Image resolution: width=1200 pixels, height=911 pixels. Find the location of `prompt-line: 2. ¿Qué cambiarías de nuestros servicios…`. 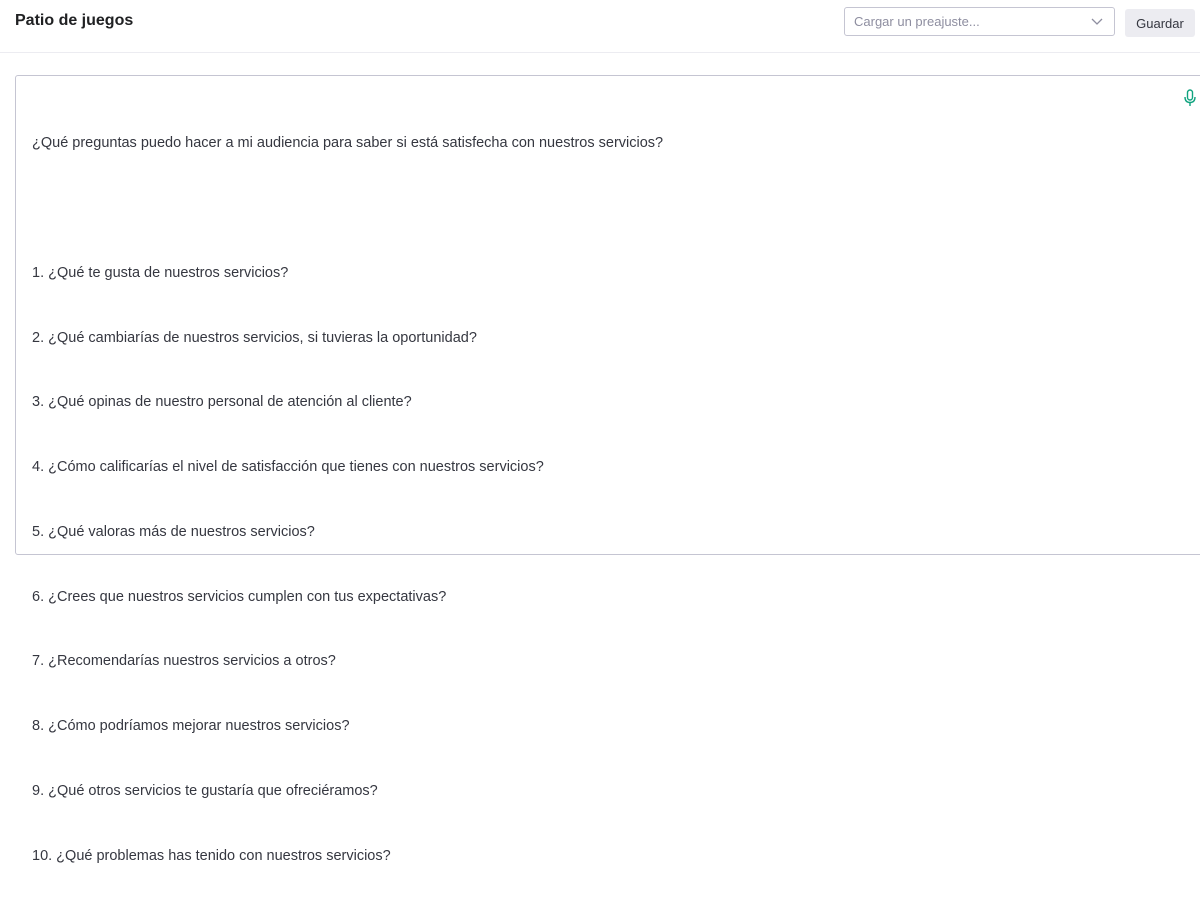

prompt-line: 2. ¿Qué cambiarías de nuestros servicios… is located at coordinates (254, 337).